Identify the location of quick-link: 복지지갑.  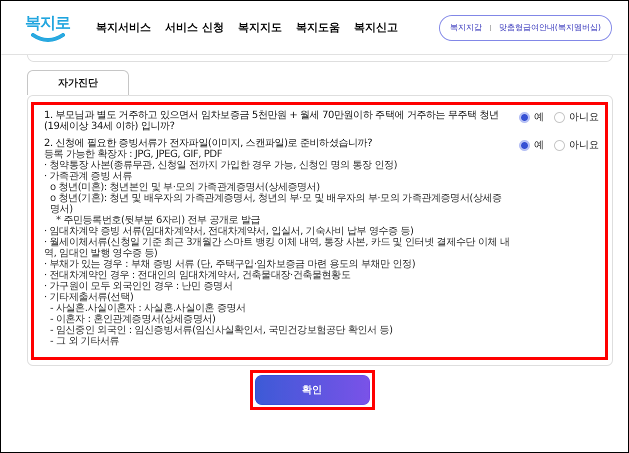
(466, 27).